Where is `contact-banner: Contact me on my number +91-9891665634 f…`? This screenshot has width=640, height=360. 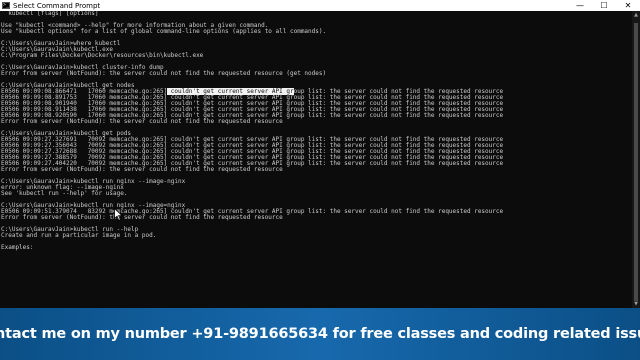
contact-banner: Contact me on my number +91-9891665634 f… is located at coordinates (320, 334).